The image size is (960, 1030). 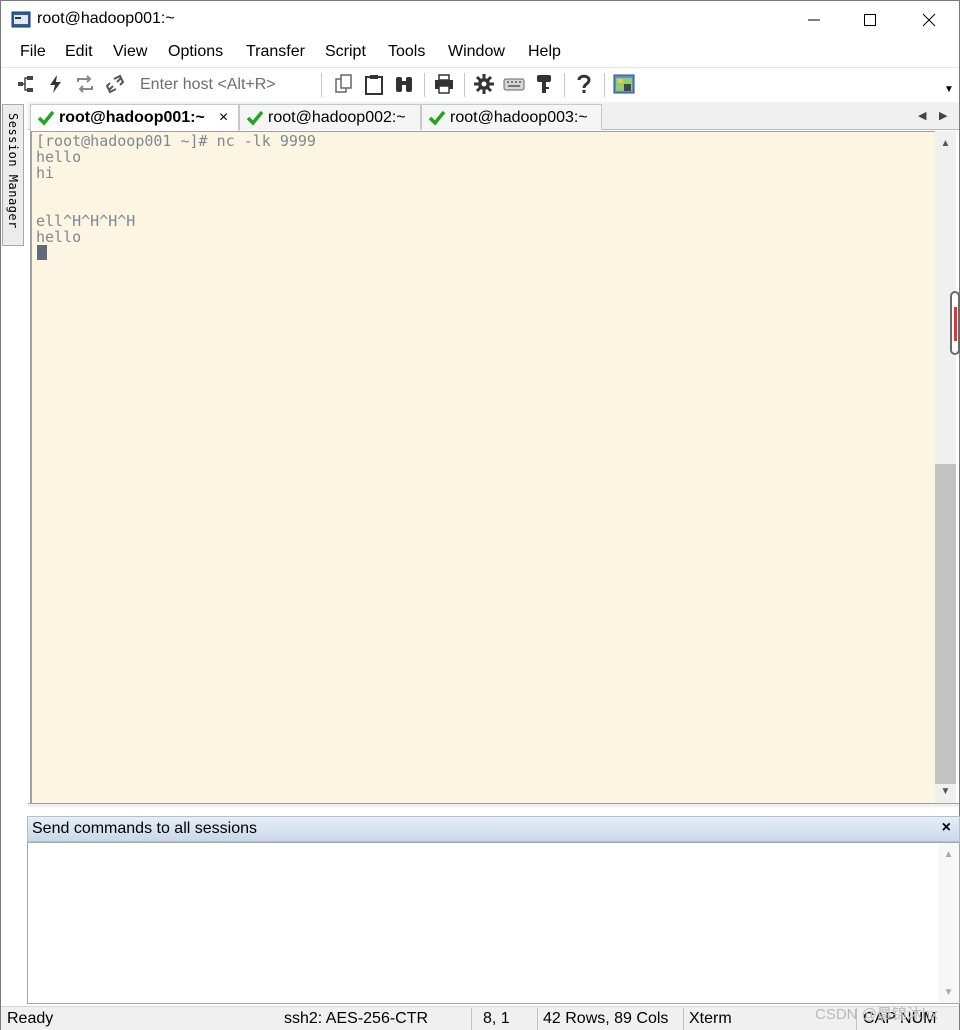 What do you see at coordinates (344, 84) in the screenshot?
I see `copy-icon` at bounding box center [344, 84].